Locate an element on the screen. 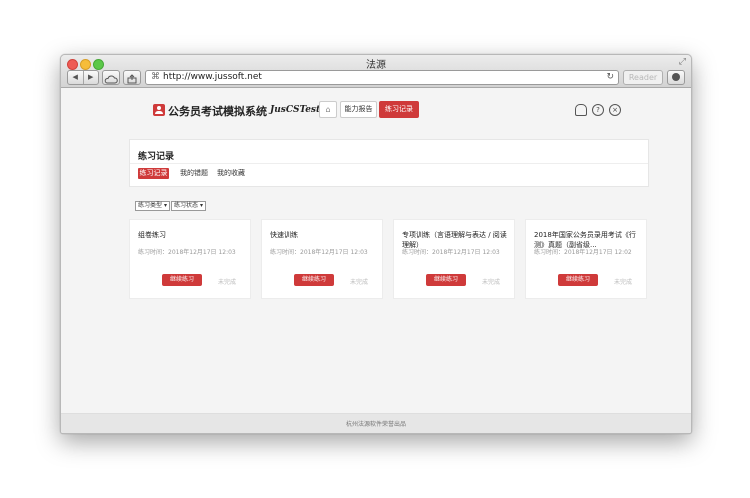  user-icon is located at coordinates (581, 110).